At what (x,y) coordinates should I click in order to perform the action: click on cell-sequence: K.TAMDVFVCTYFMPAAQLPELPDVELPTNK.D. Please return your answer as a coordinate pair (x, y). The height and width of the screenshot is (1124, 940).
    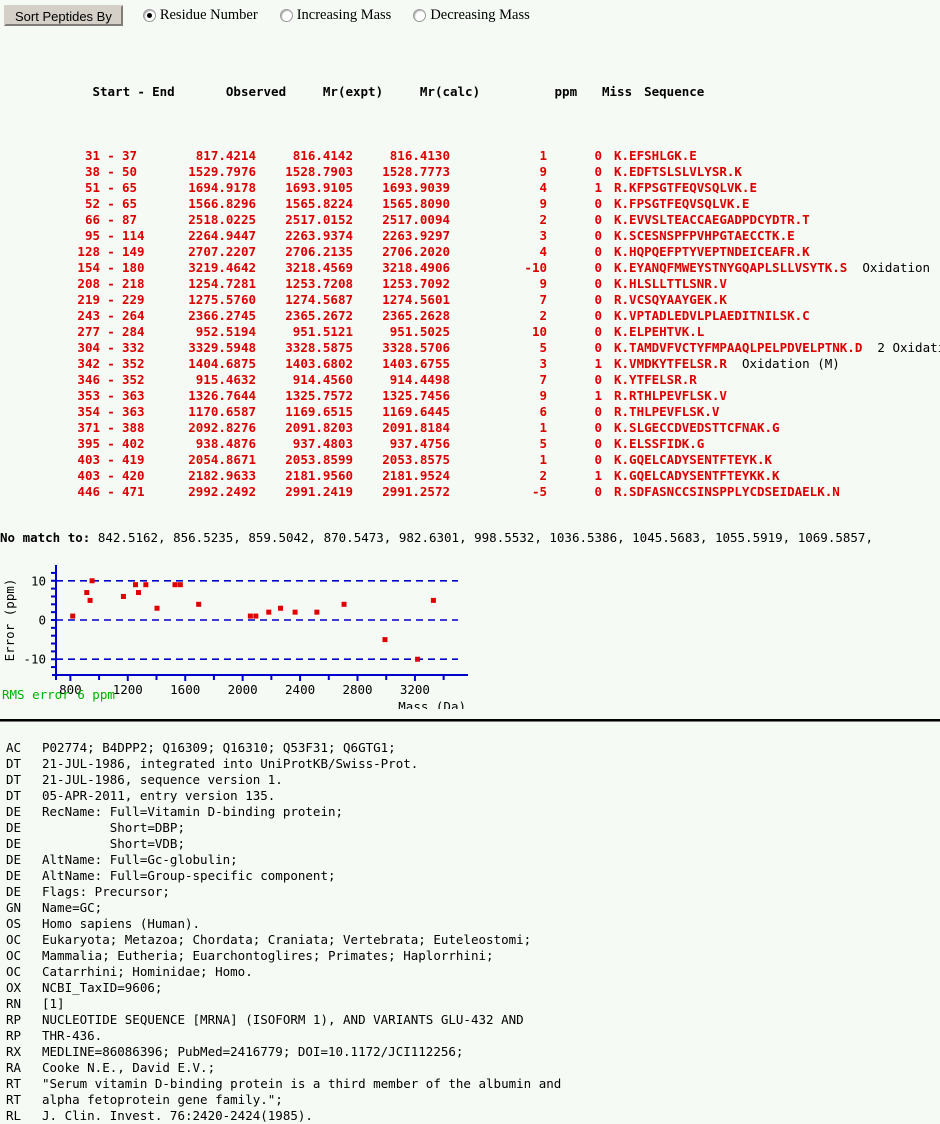
    Looking at the image, I should click on (732, 348).